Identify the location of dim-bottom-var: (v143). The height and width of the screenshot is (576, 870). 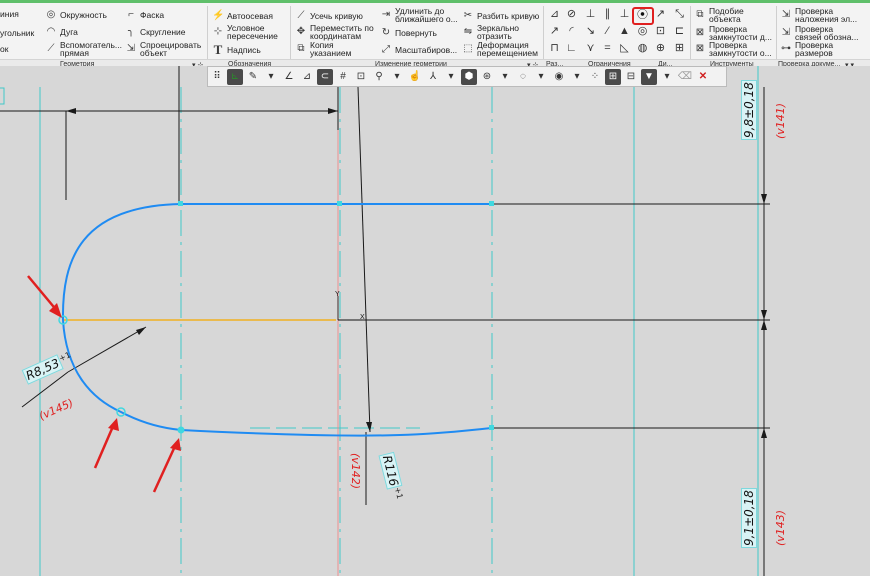
(780, 527).